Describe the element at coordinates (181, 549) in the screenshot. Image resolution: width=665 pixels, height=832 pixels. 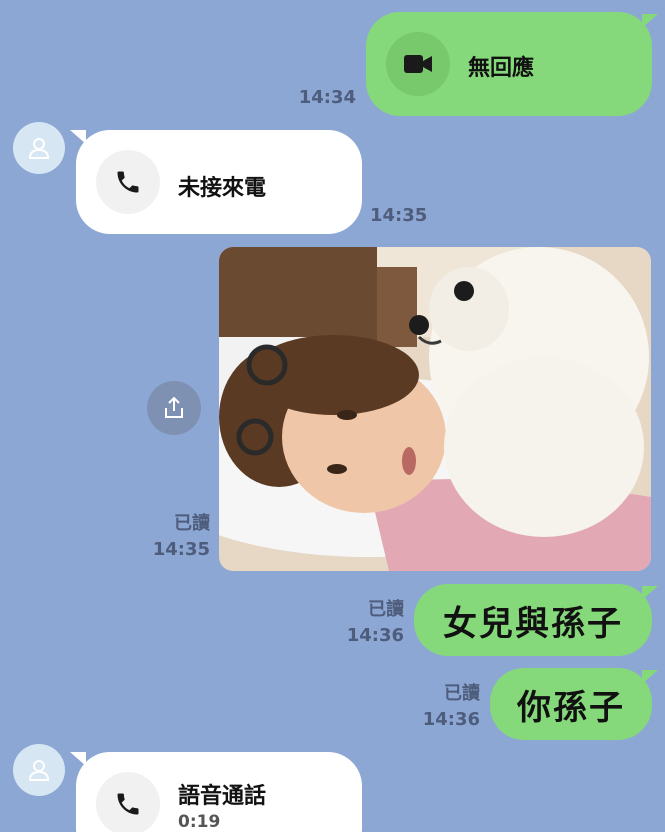
I see `photo-time: 14:35` at that location.